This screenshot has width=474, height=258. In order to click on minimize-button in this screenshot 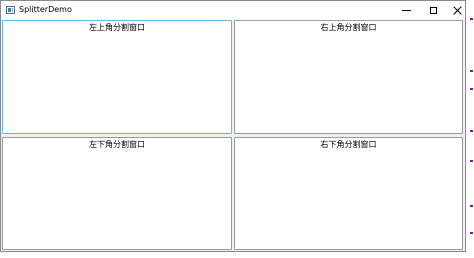, I will do `click(406, 10)`.